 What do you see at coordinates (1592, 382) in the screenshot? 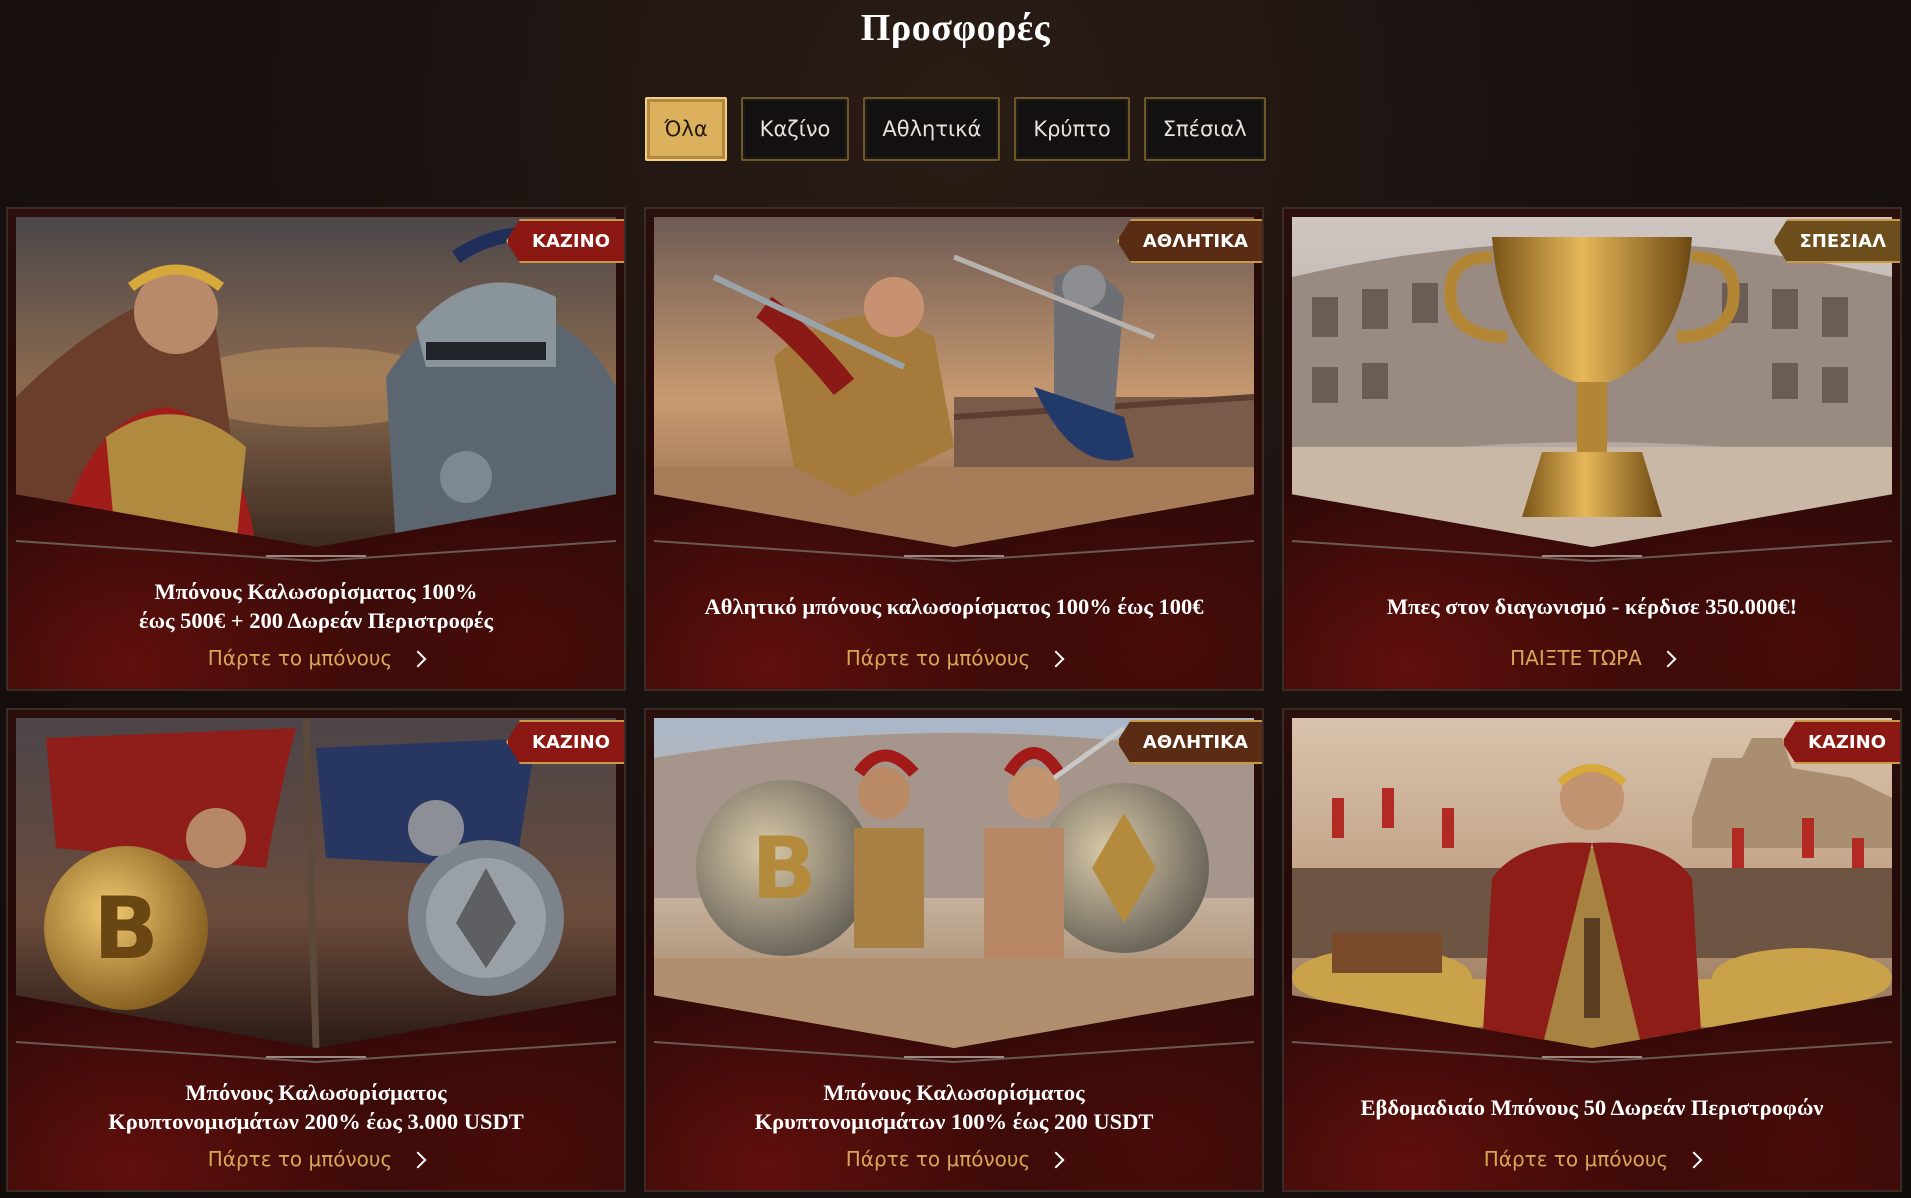
I see `offer-image-golden-trophy` at bounding box center [1592, 382].